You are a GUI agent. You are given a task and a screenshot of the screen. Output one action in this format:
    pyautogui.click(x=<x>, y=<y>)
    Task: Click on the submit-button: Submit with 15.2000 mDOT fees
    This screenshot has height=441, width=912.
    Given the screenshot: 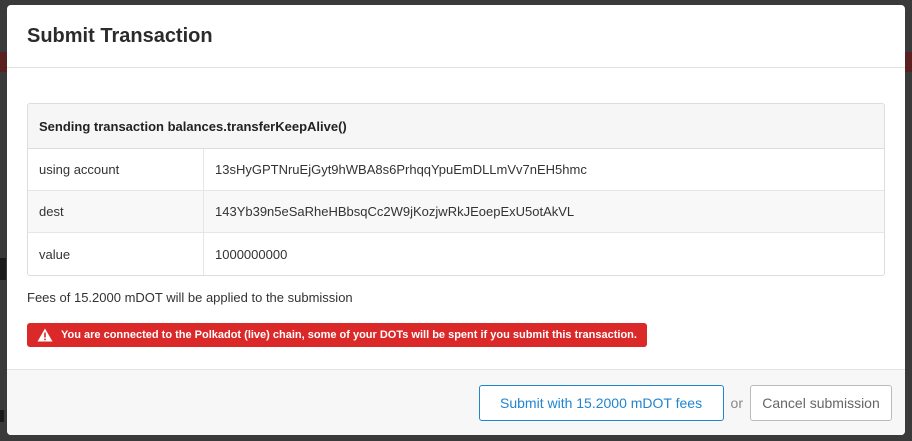 What is the action you would take?
    pyautogui.click(x=601, y=402)
    